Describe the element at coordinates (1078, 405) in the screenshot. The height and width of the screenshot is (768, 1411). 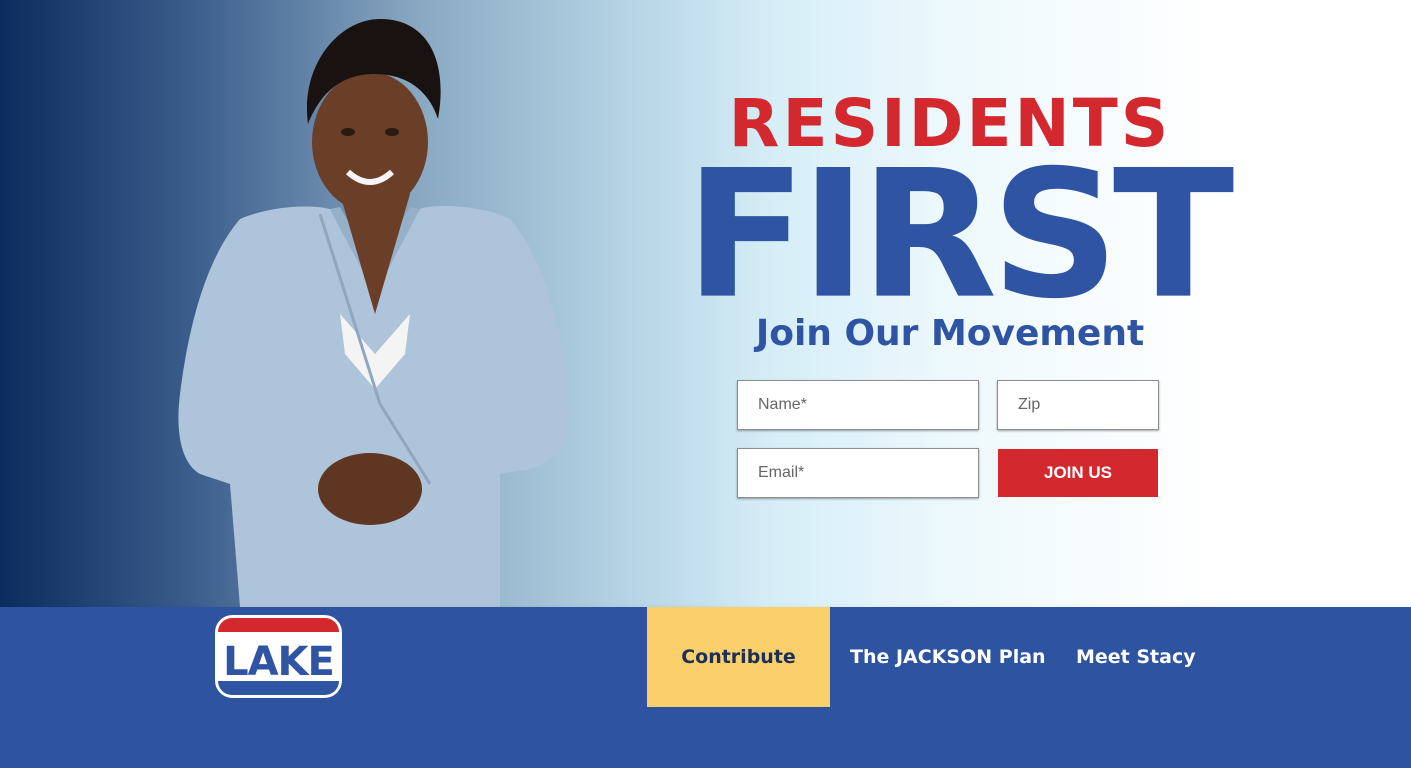
I see `zip-field` at that location.